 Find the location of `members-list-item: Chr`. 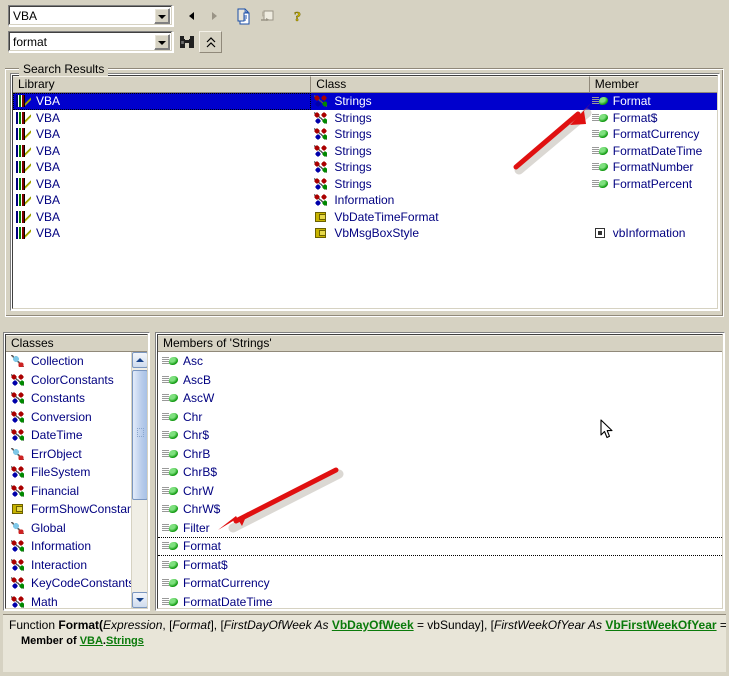

members-list-item: Chr is located at coordinates (440, 417).